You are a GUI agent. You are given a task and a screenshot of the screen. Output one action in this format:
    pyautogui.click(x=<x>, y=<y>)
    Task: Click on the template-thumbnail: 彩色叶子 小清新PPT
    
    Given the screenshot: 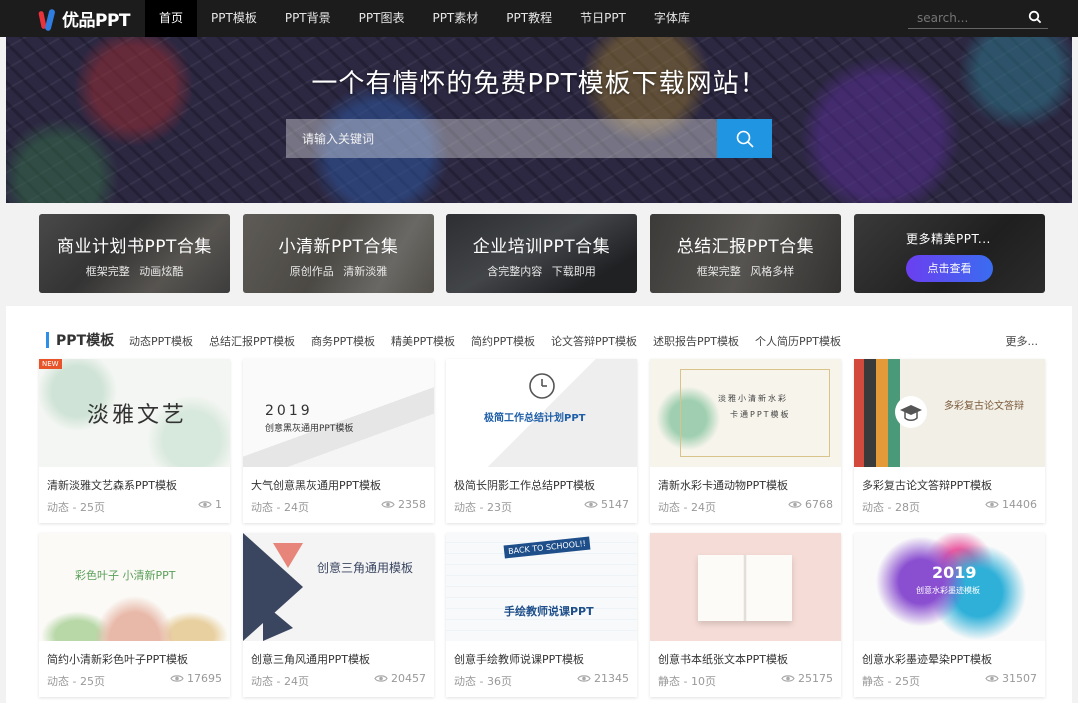 What is the action you would take?
    pyautogui.click(x=134, y=587)
    